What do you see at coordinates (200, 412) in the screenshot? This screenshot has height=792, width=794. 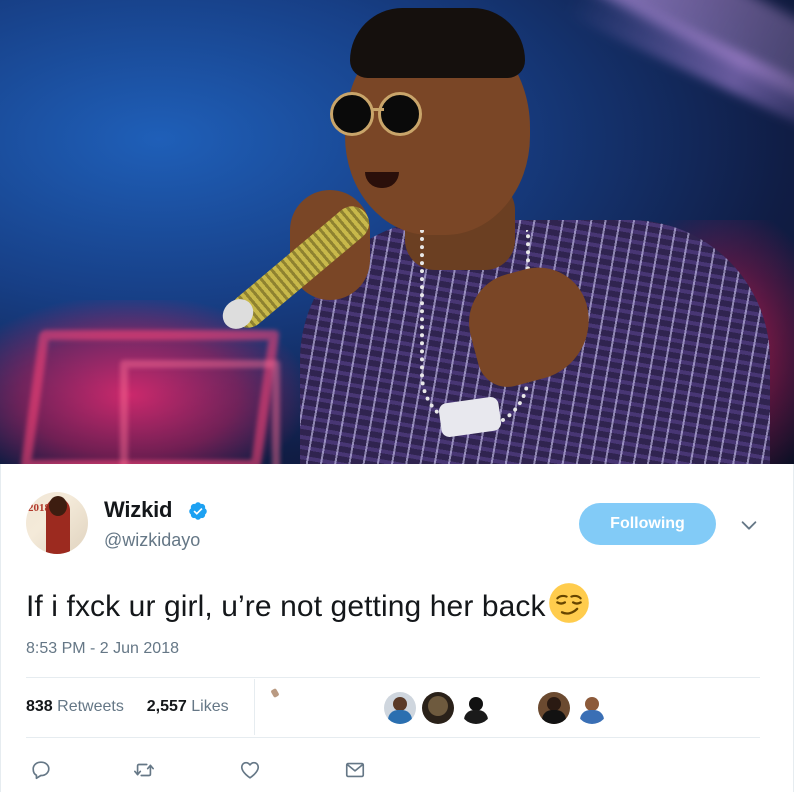 I see `stage-sign` at bounding box center [200, 412].